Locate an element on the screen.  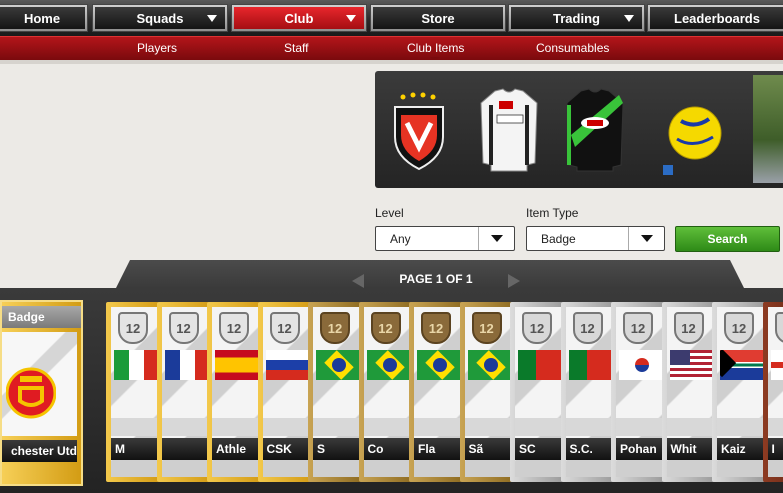
korea-flag-icon is located at coordinates (641, 365).